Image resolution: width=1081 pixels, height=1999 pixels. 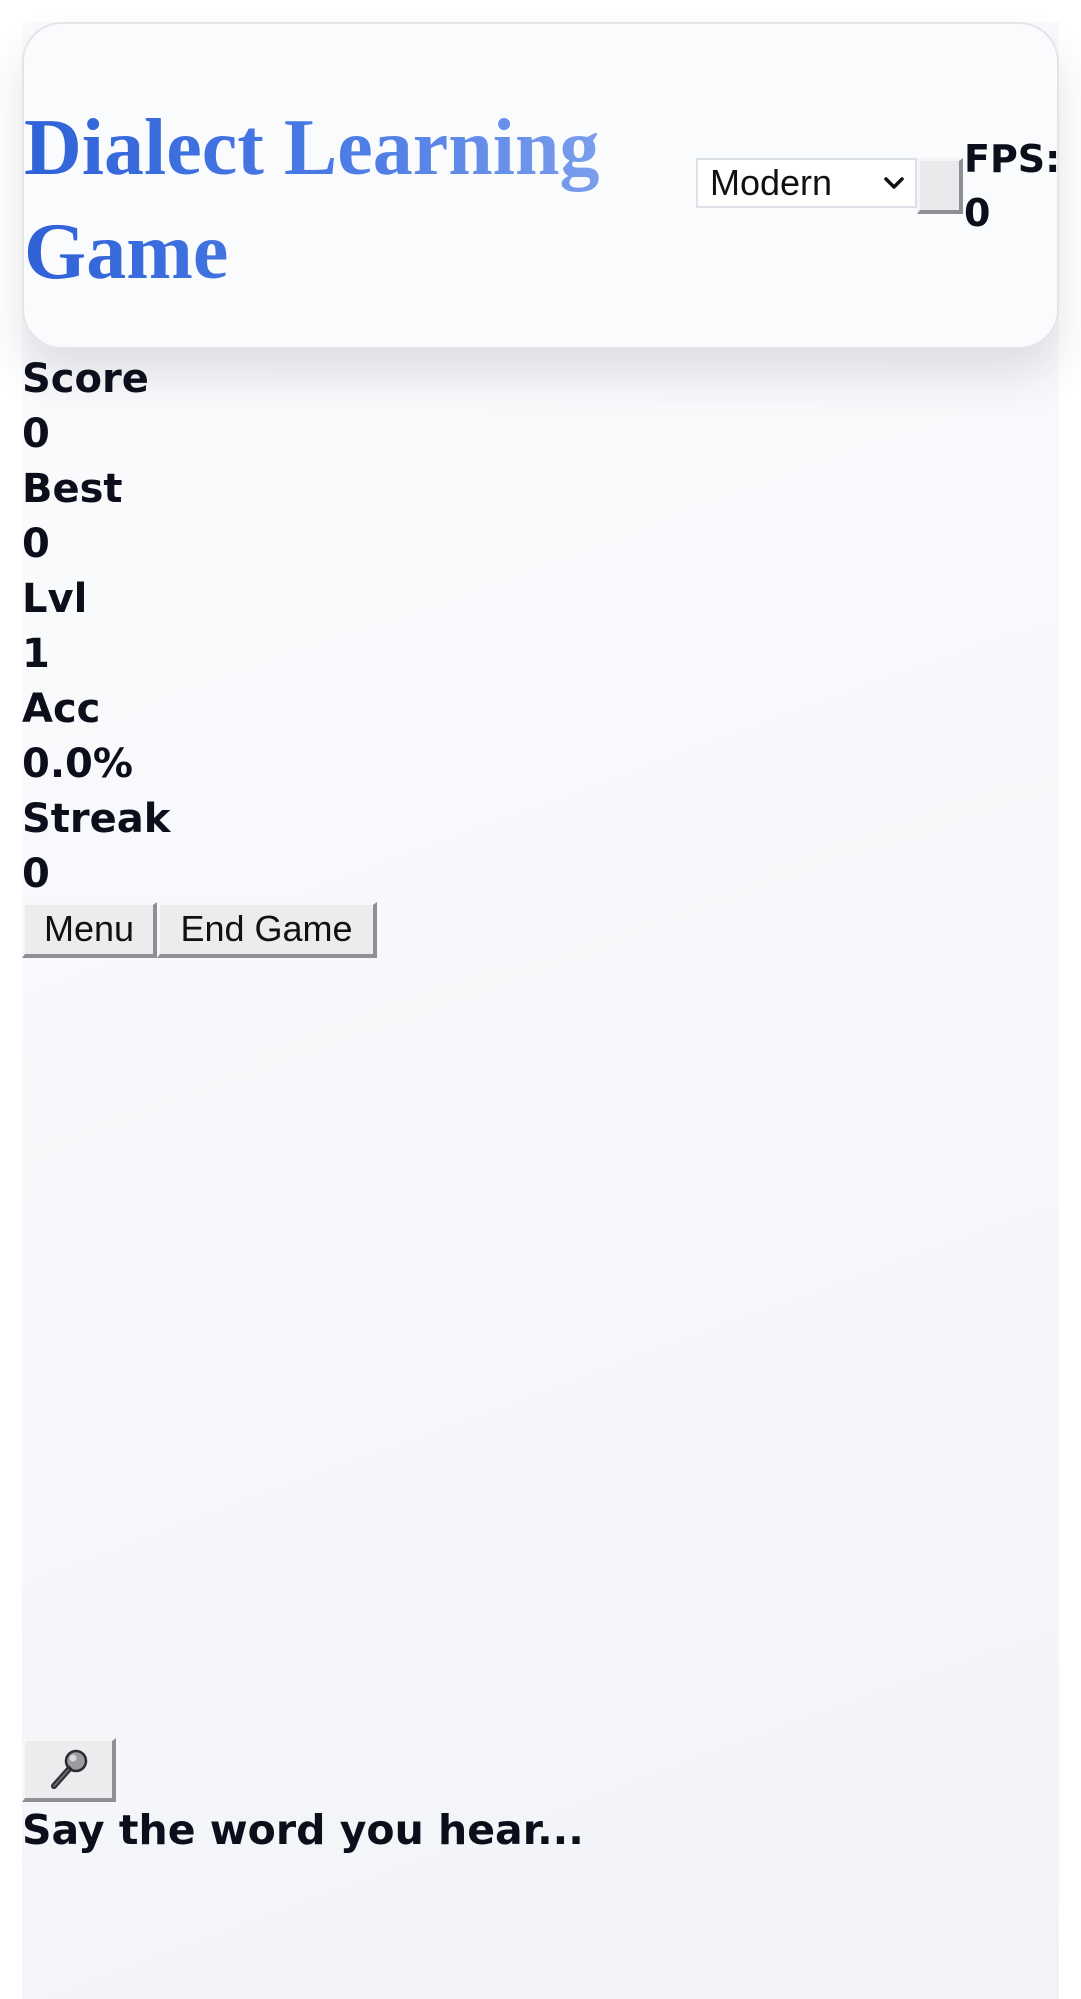 I want to click on stat-value: 1, so click(x=36, y=654).